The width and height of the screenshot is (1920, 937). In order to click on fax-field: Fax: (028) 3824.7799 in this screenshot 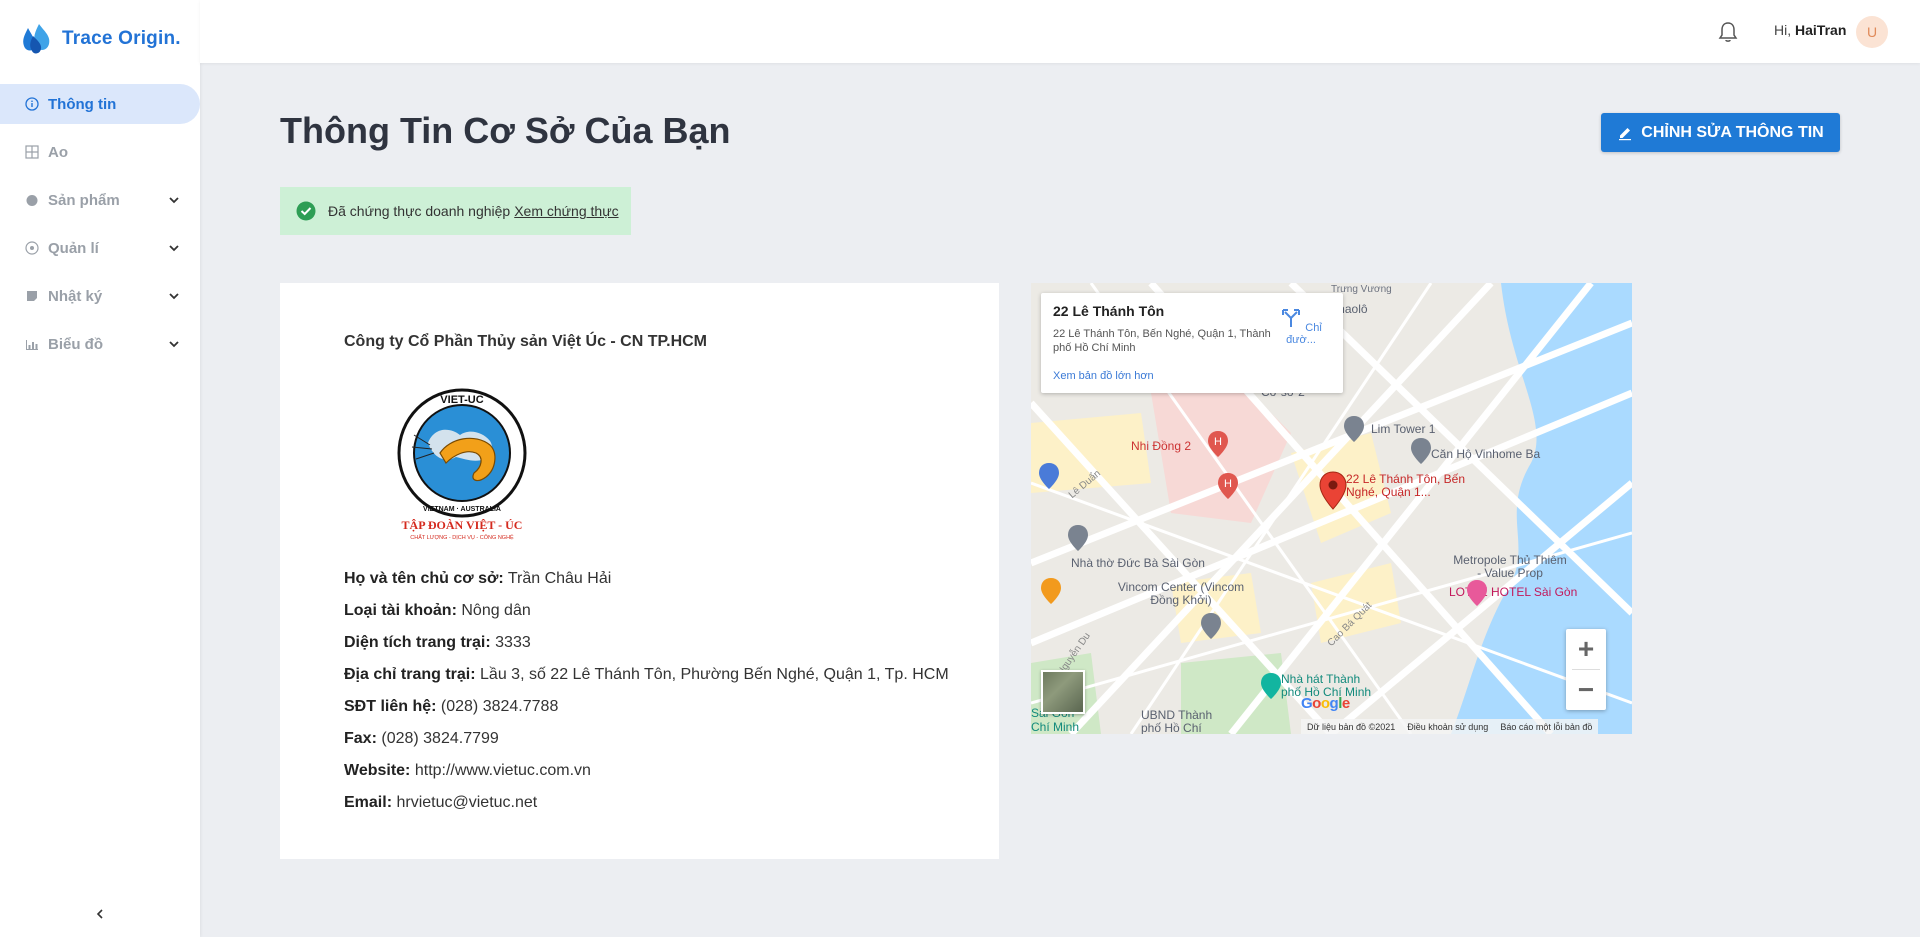, I will do `click(421, 738)`.